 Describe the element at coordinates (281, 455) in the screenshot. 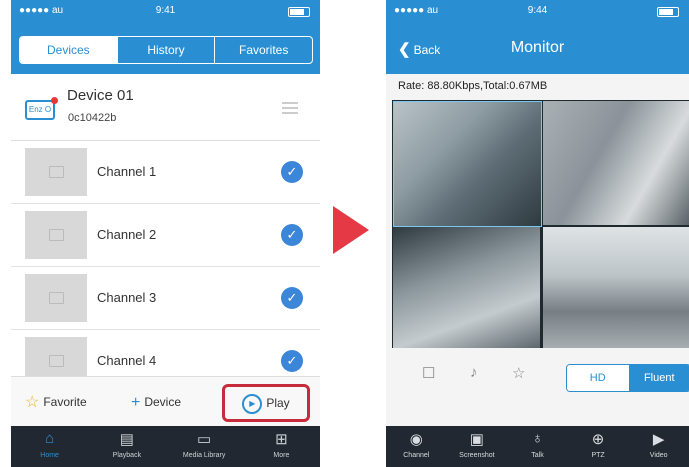

I see `tab-label: More` at that location.